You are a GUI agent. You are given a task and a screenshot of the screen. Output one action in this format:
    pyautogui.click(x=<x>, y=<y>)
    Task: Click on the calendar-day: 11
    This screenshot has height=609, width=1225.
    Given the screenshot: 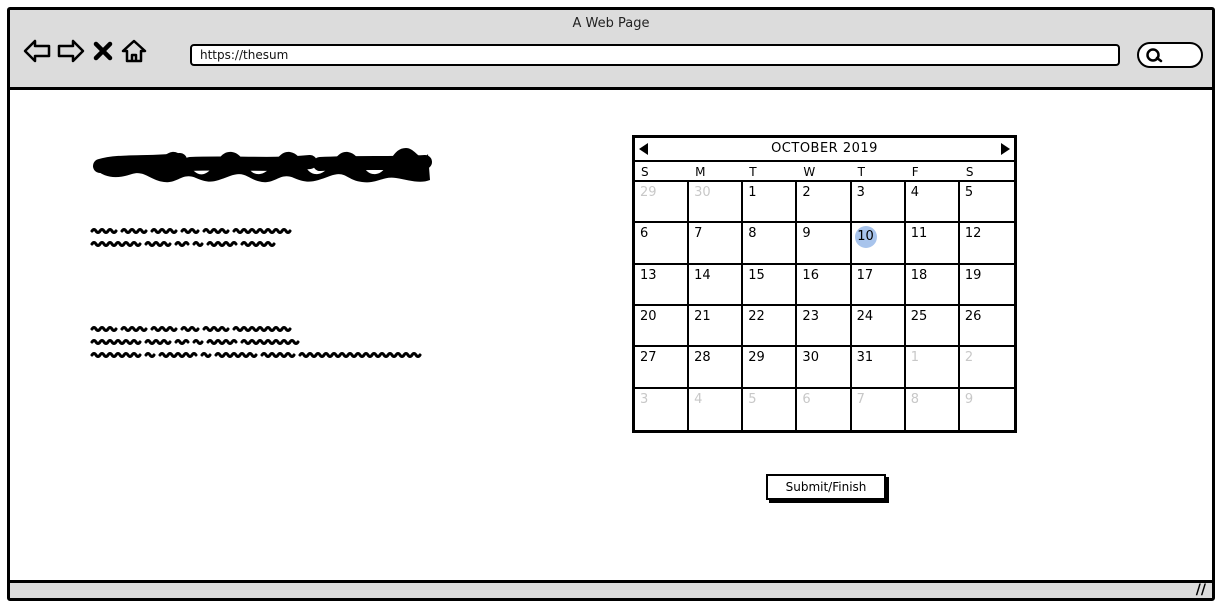 What is the action you would take?
    pyautogui.click(x=932, y=244)
    